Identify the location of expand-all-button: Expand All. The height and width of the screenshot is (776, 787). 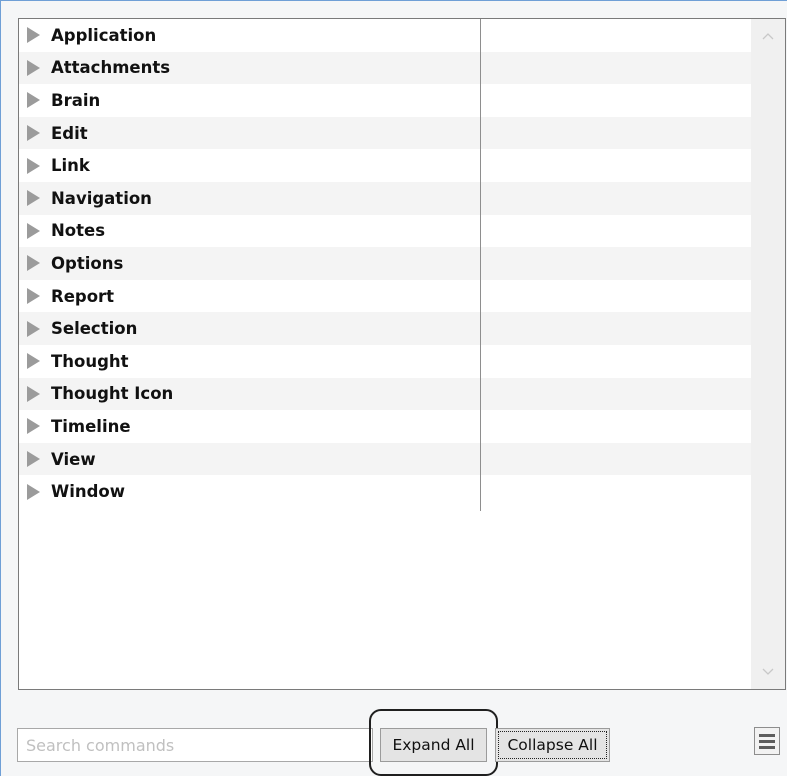
(433, 745).